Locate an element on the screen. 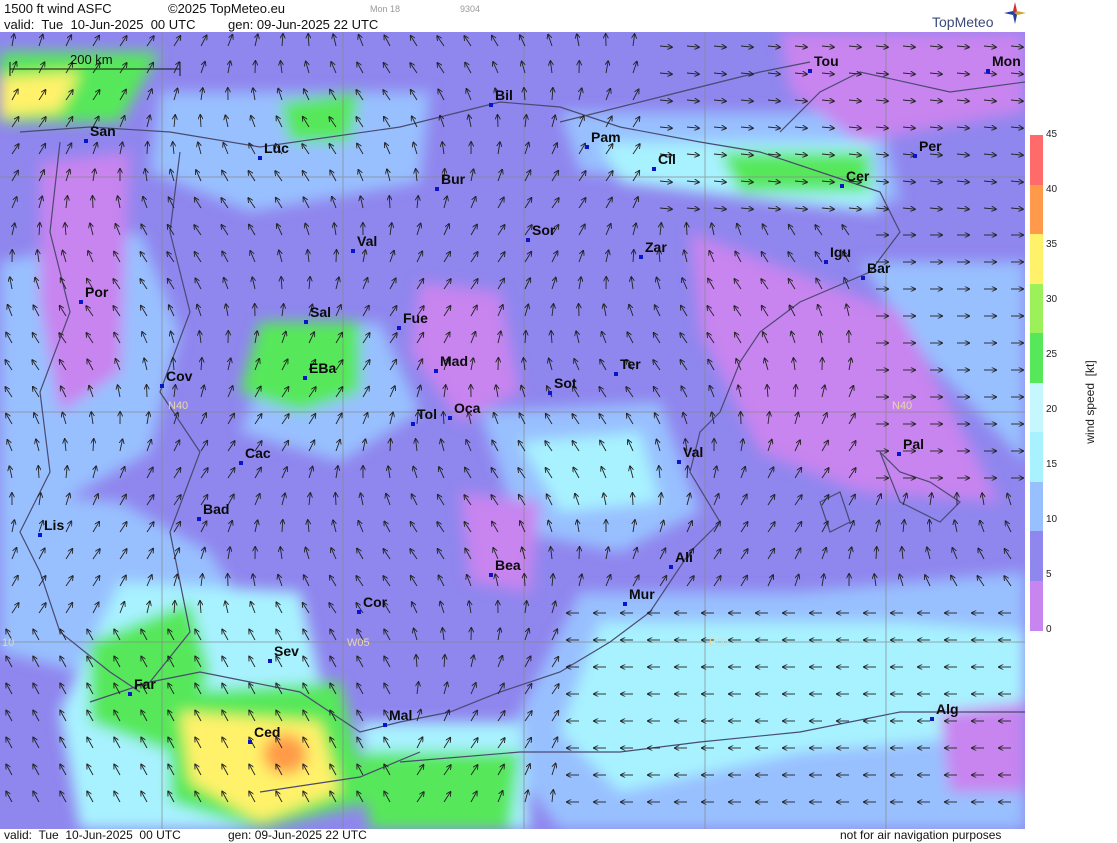 The width and height of the screenshot is (1117, 843). city-label: Cer is located at coordinates (858, 176).